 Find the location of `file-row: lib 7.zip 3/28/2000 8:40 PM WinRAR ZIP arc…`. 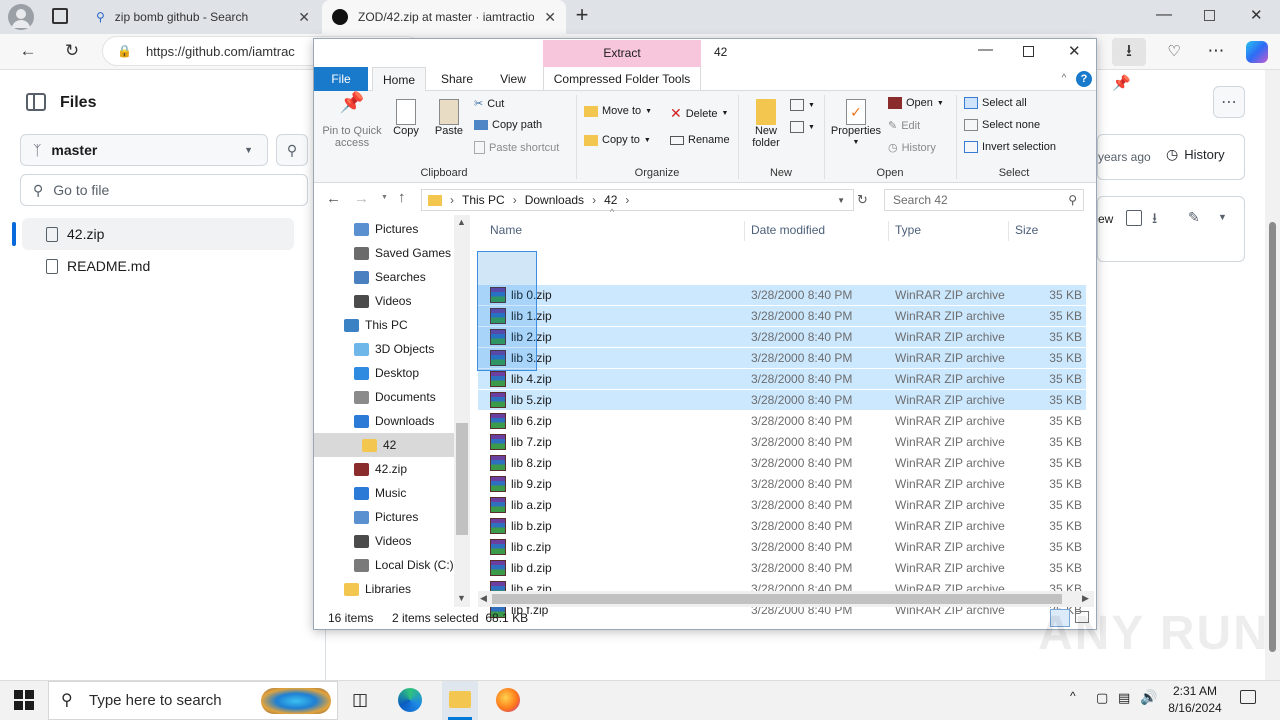

file-row: lib 7.zip 3/28/2000 8:40 PM WinRAR ZIP arc… is located at coordinates (782, 442).